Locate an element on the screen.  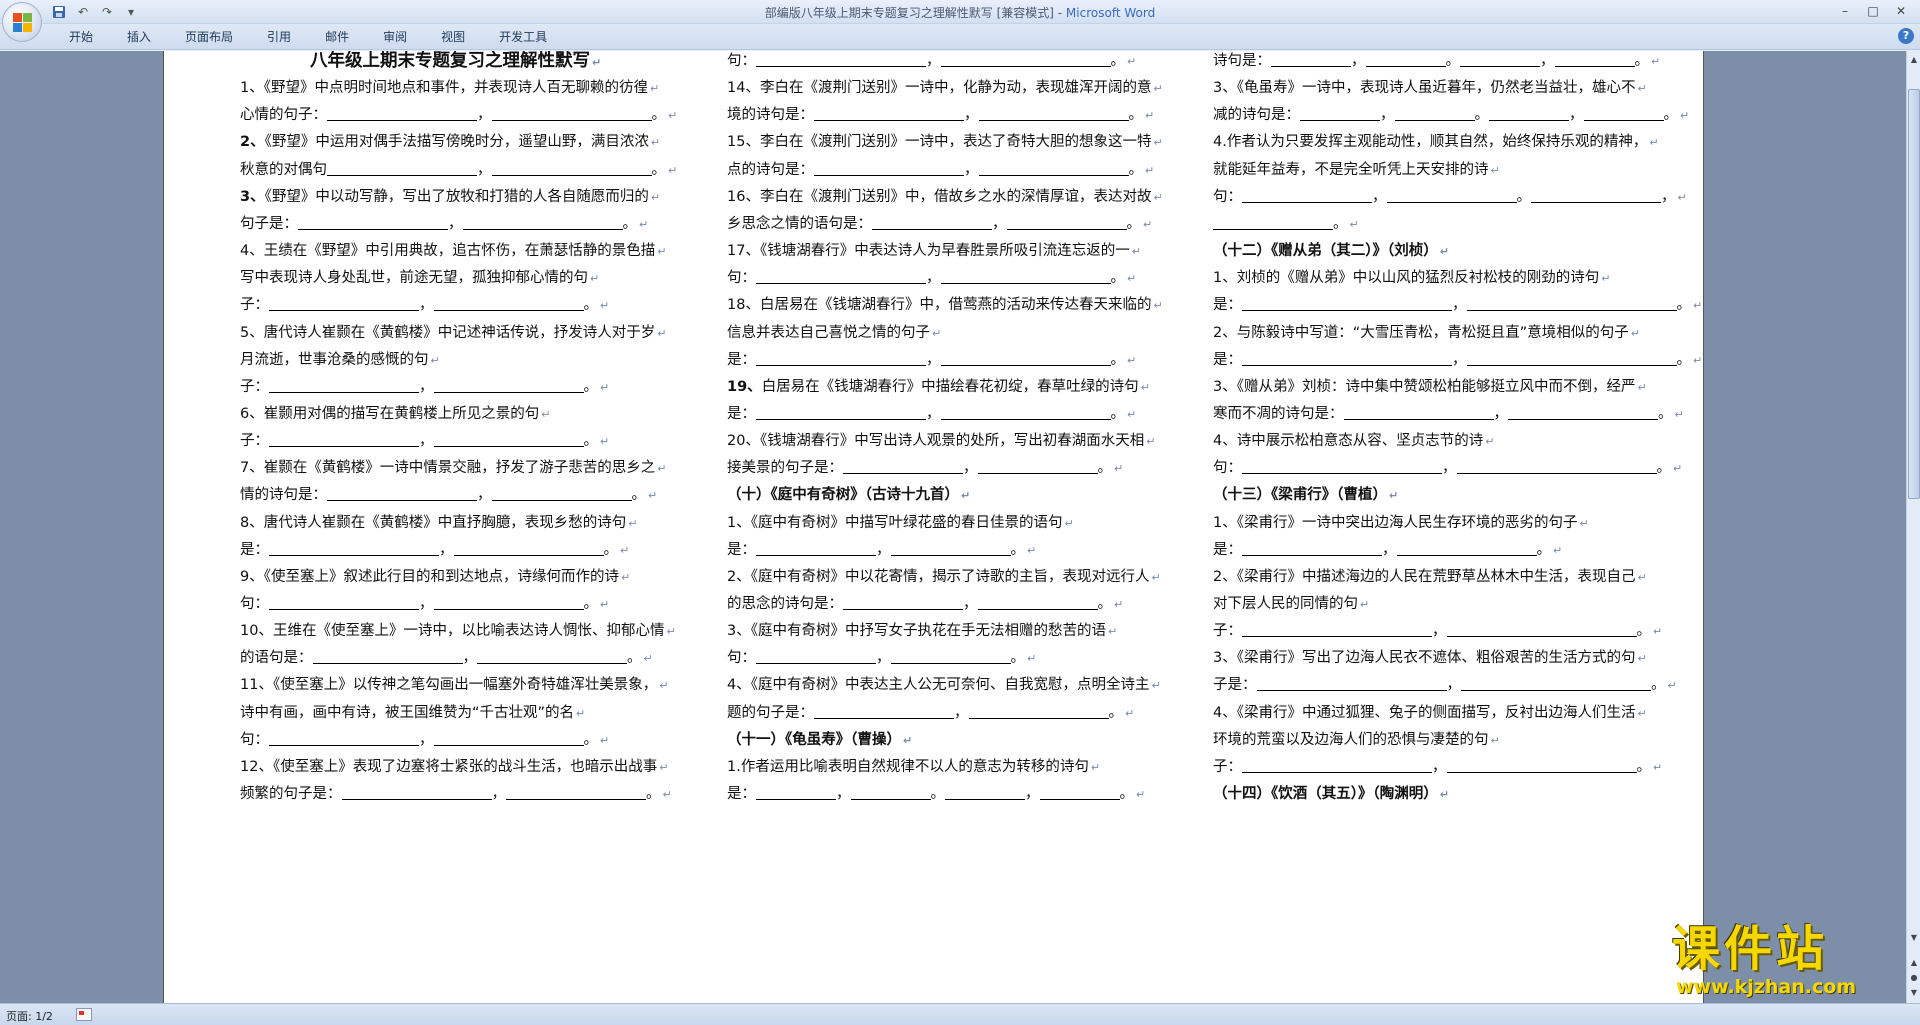
text-line: 2、《野望》中运用对偶手法描写傍晚时分，遥望山野，满目浓浓 ↵ is located at coordinates (450, 142).